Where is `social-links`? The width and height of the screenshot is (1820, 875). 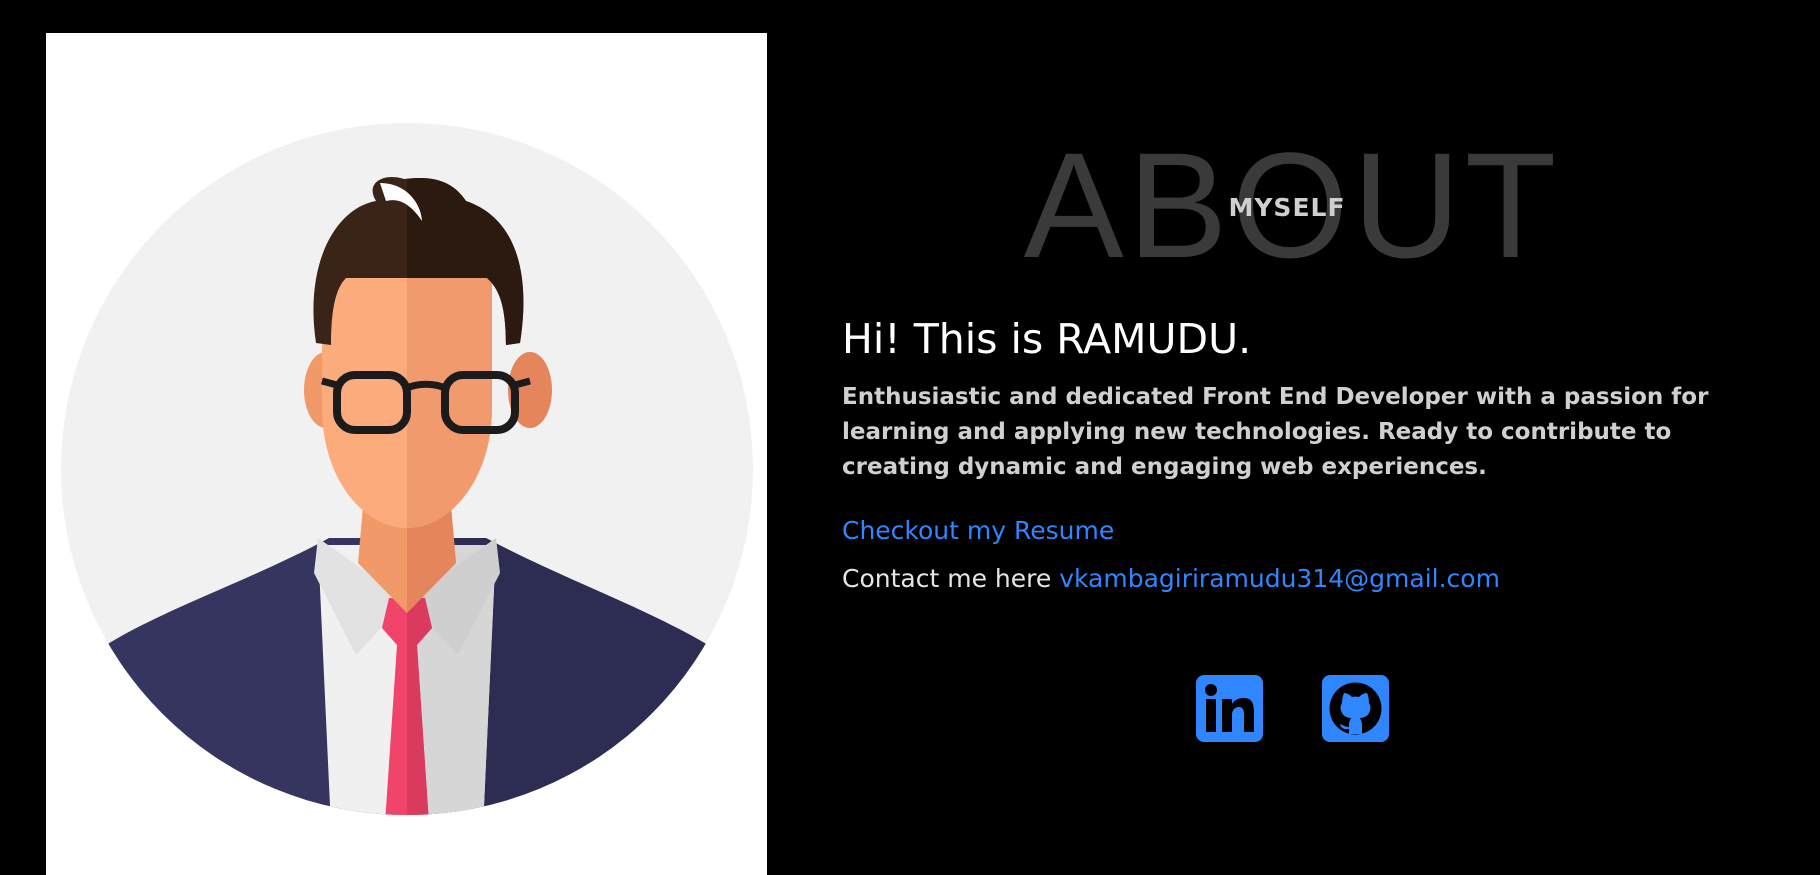 social-links is located at coordinates (1296, 710).